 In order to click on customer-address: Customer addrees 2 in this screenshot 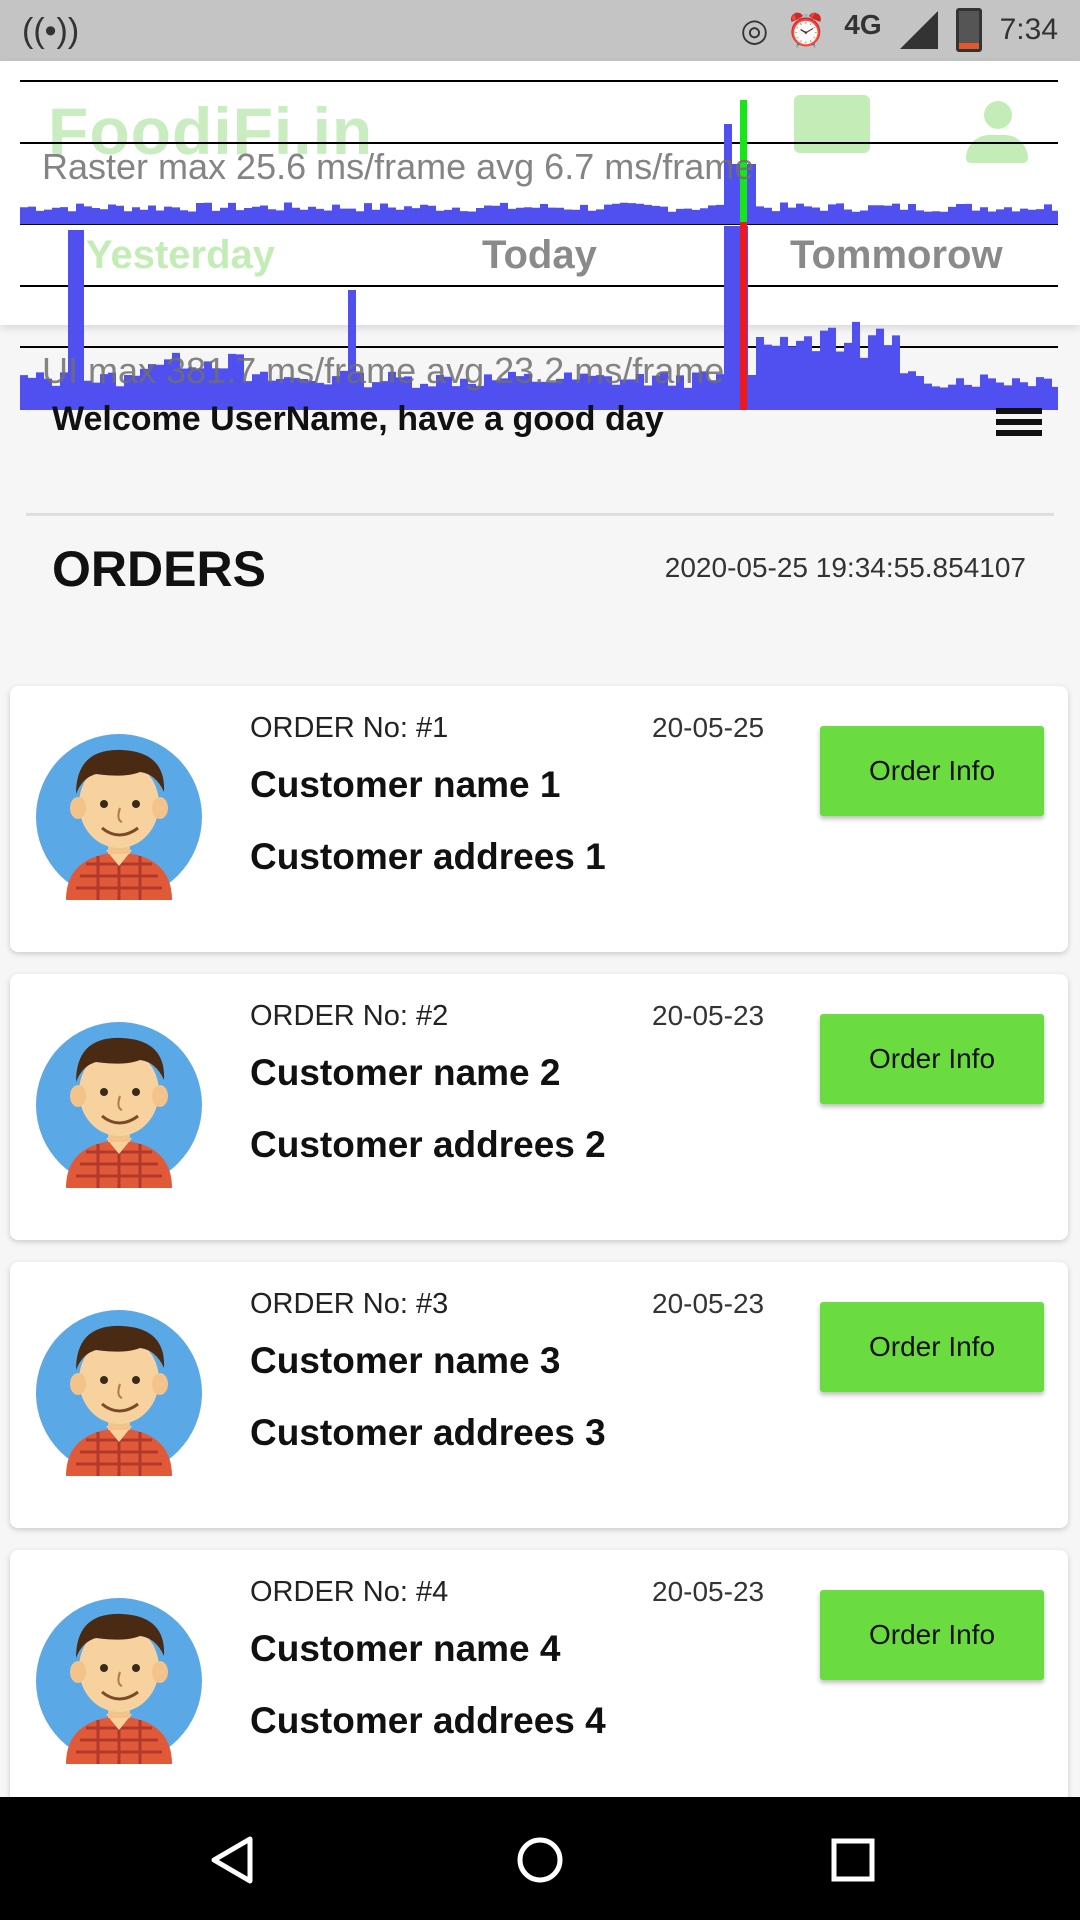, I will do `click(428, 1144)`.